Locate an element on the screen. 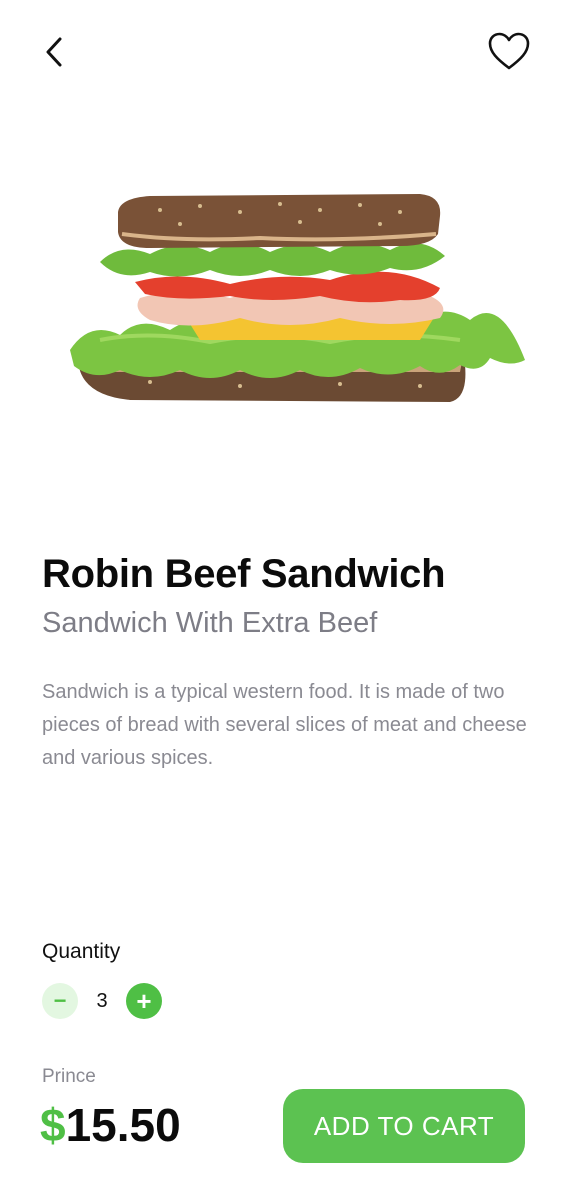  heart-outline-icon is located at coordinates (509, 51).